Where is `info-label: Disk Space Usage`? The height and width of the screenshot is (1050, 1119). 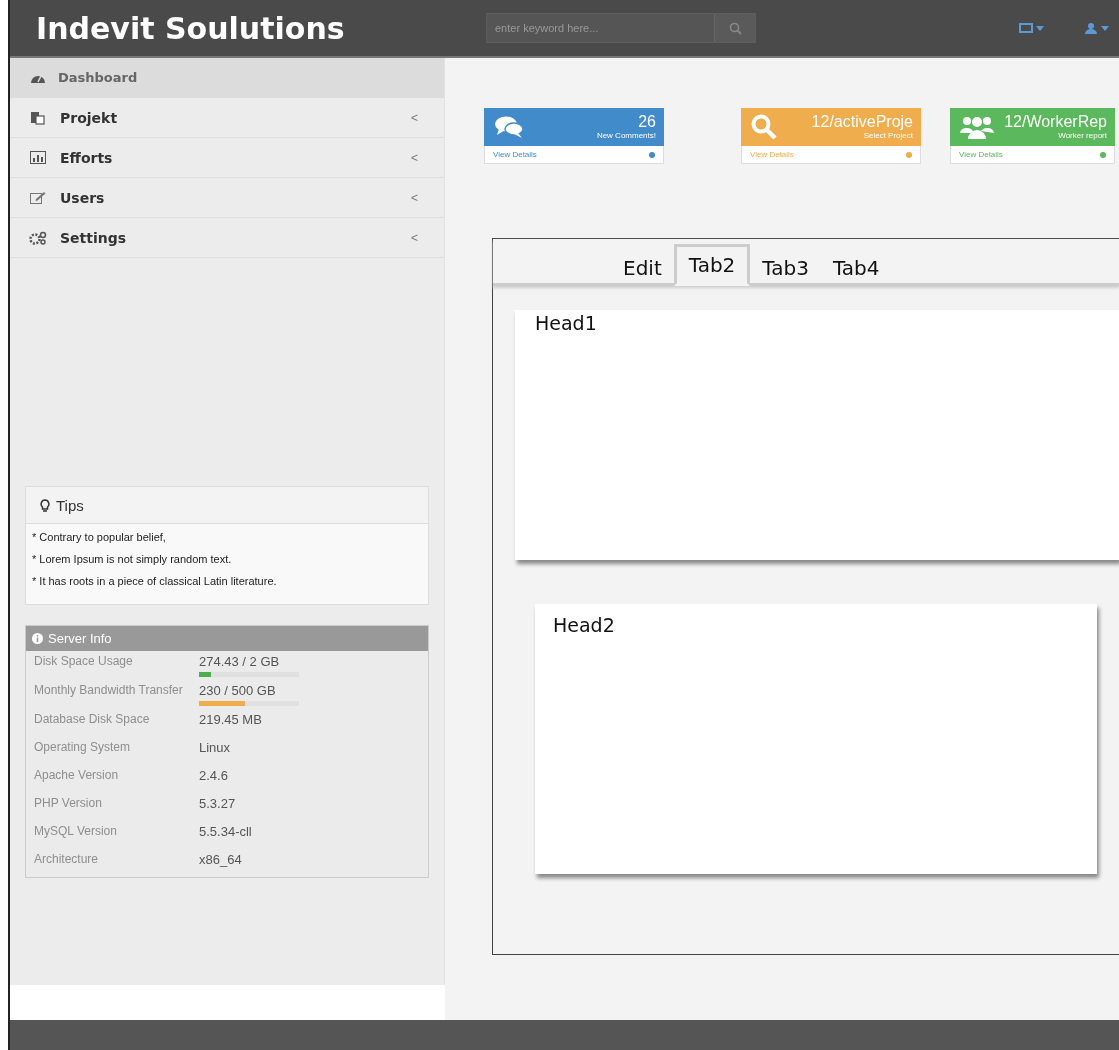
info-label: Disk Space Usage is located at coordinates (84, 662).